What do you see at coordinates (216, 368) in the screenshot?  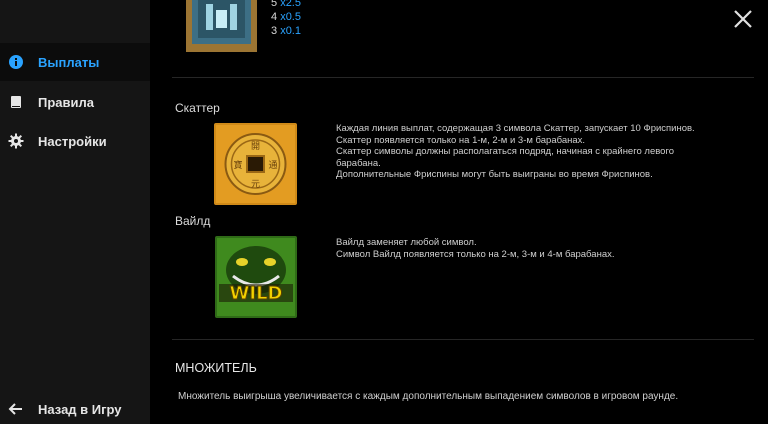 I see `multiplier-title: МНОЖИТЕЛЬ` at bounding box center [216, 368].